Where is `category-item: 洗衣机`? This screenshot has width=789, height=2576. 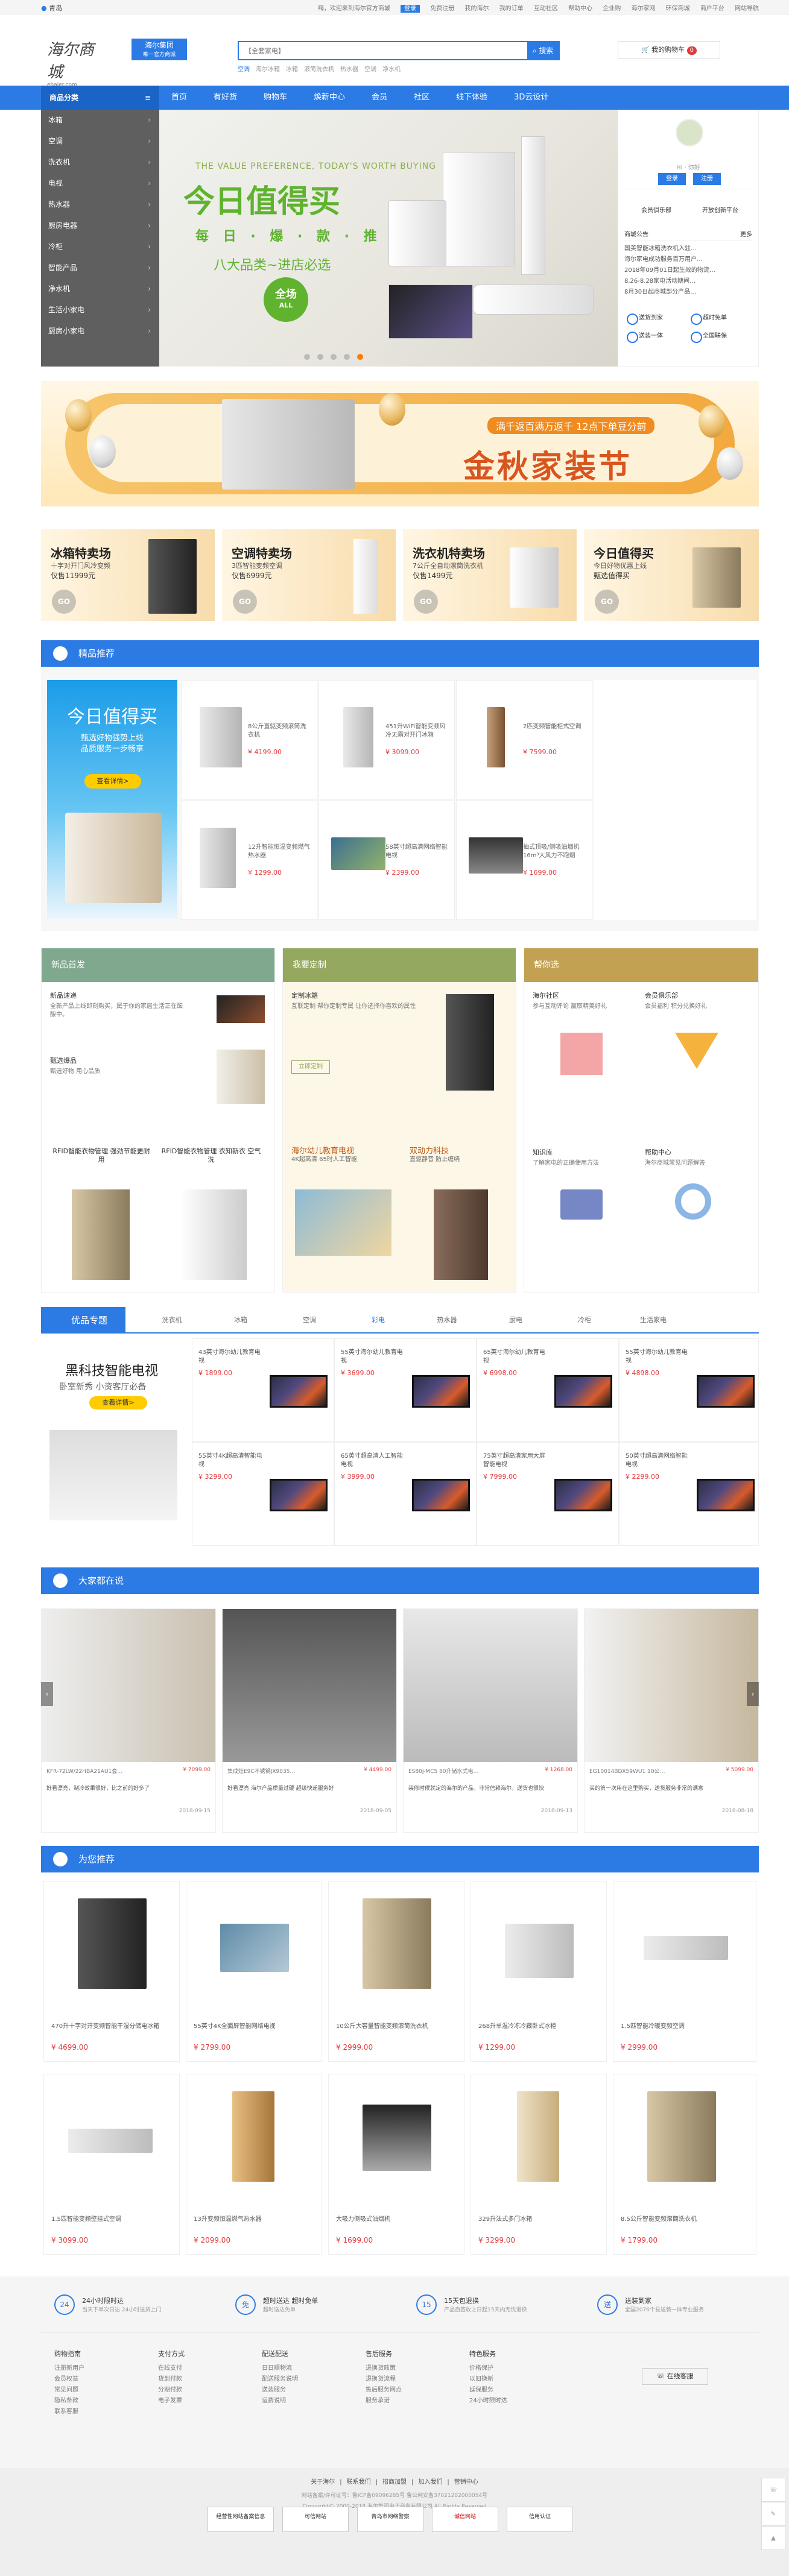 category-item: 洗衣机 is located at coordinates (100, 162).